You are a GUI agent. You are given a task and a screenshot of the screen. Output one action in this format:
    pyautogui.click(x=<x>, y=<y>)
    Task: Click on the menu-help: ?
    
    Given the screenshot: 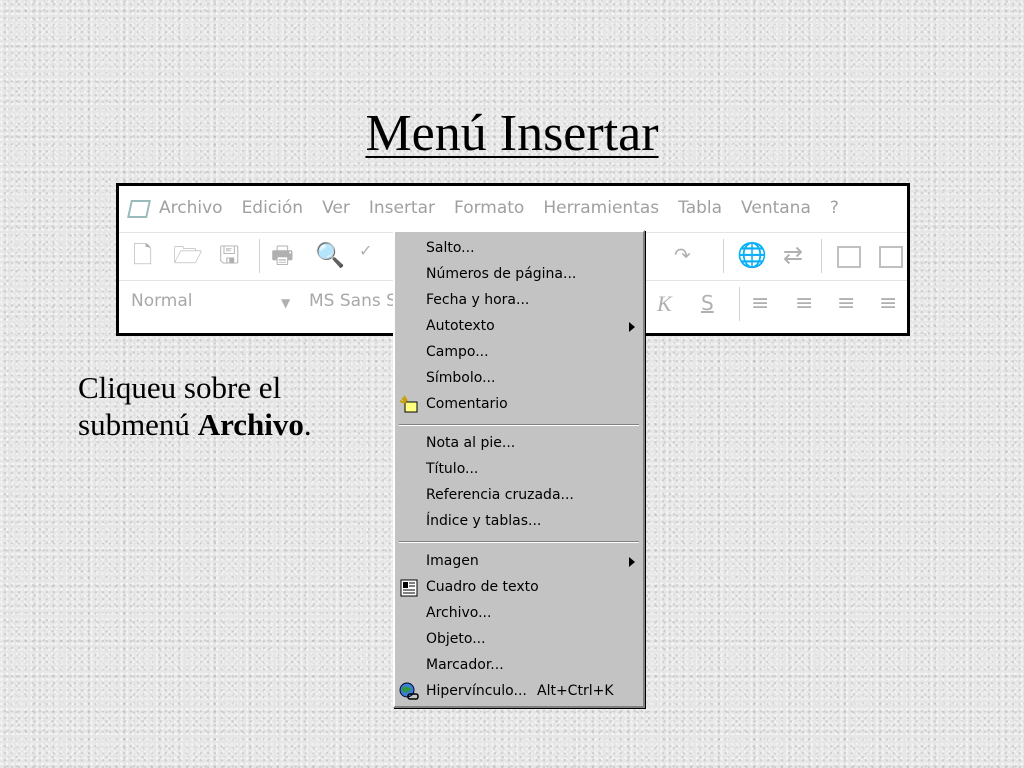 What is the action you would take?
    pyautogui.click(x=834, y=208)
    